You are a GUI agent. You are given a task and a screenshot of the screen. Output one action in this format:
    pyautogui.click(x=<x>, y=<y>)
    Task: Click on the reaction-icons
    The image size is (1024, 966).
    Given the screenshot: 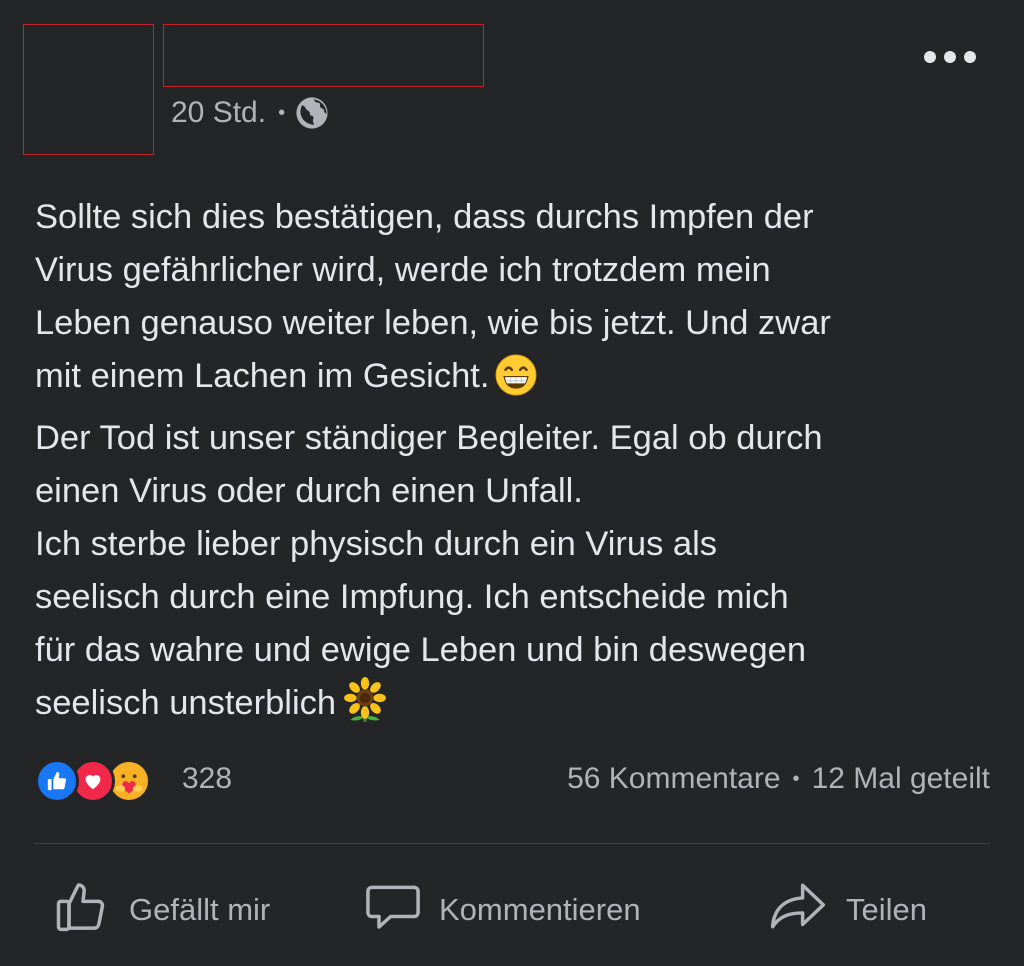 What is the action you would take?
    pyautogui.click(x=93, y=781)
    